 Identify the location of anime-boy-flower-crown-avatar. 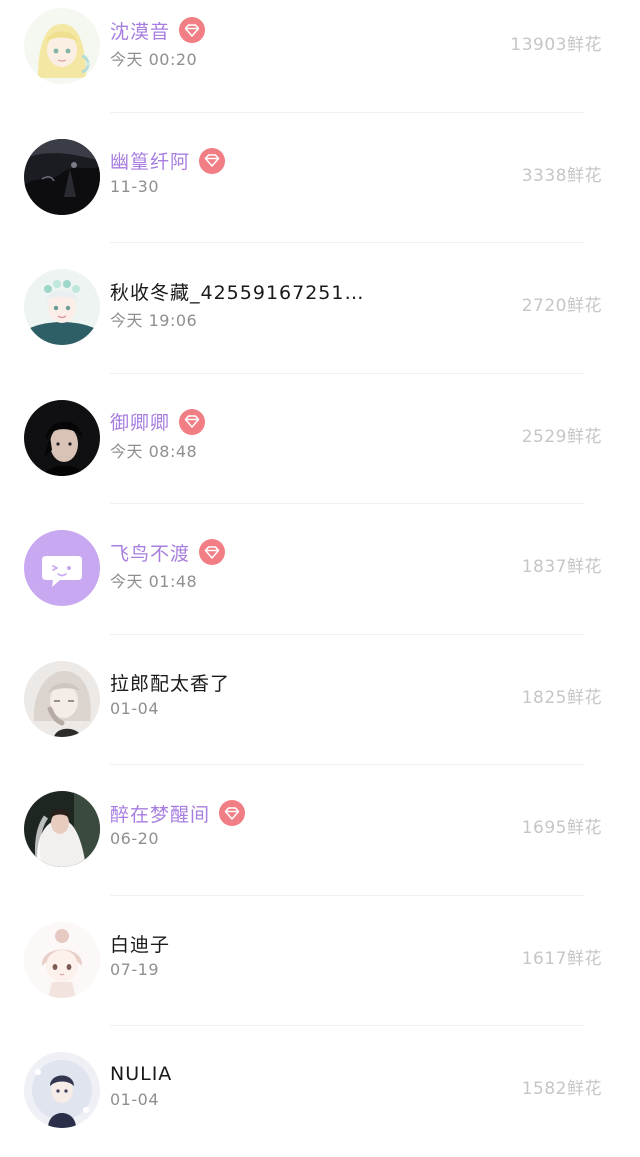
(62, 307).